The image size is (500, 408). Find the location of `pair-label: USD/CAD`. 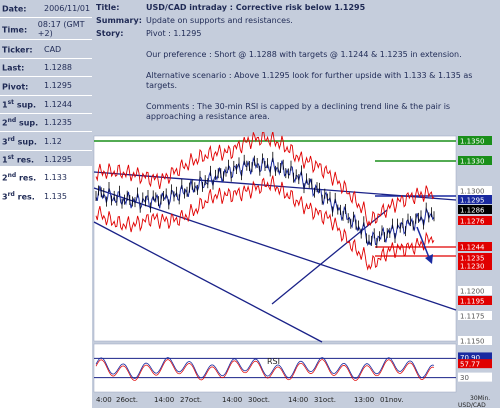

pair-label: USD/CAD is located at coordinates (472, 405).